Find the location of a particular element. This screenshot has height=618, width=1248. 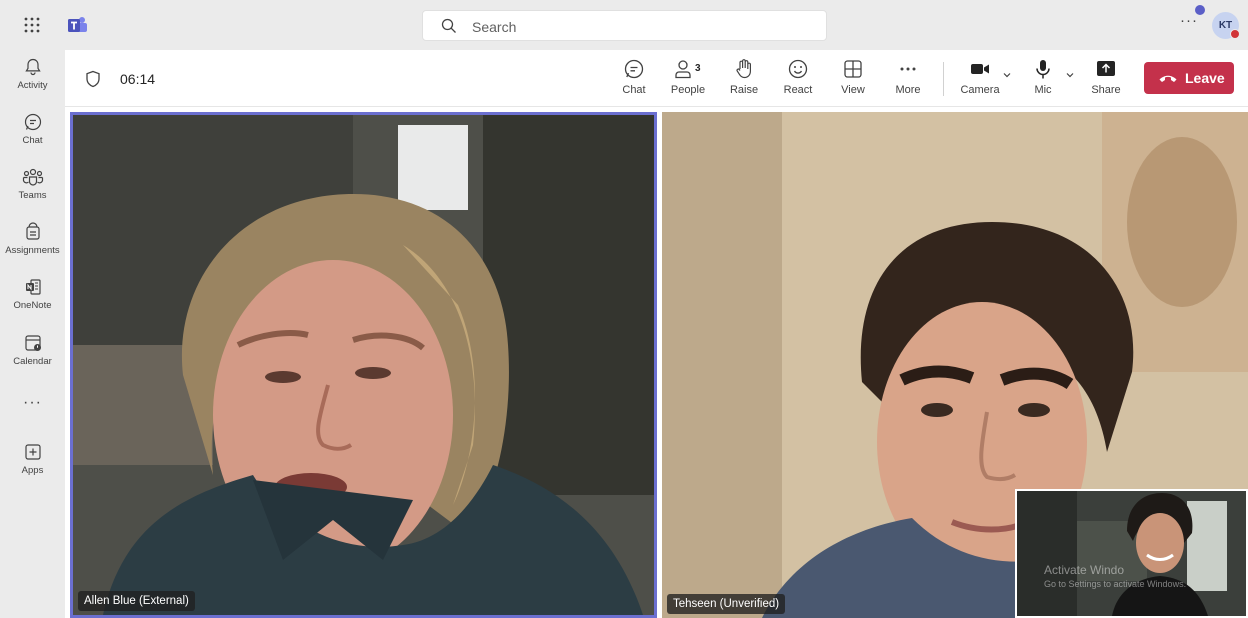

rail-item-activity: Activity is located at coordinates (32, 74).